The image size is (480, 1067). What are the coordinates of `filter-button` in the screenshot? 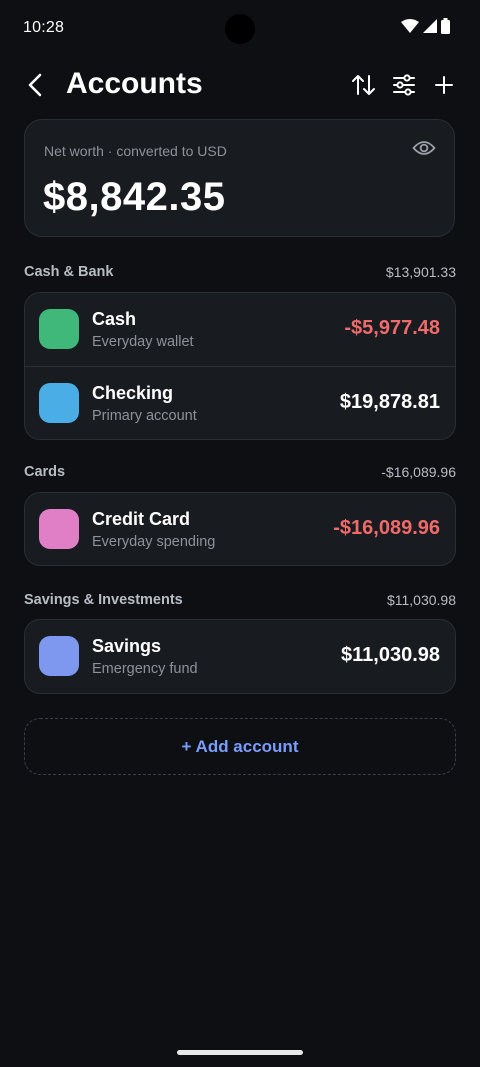 It's located at (404, 87).